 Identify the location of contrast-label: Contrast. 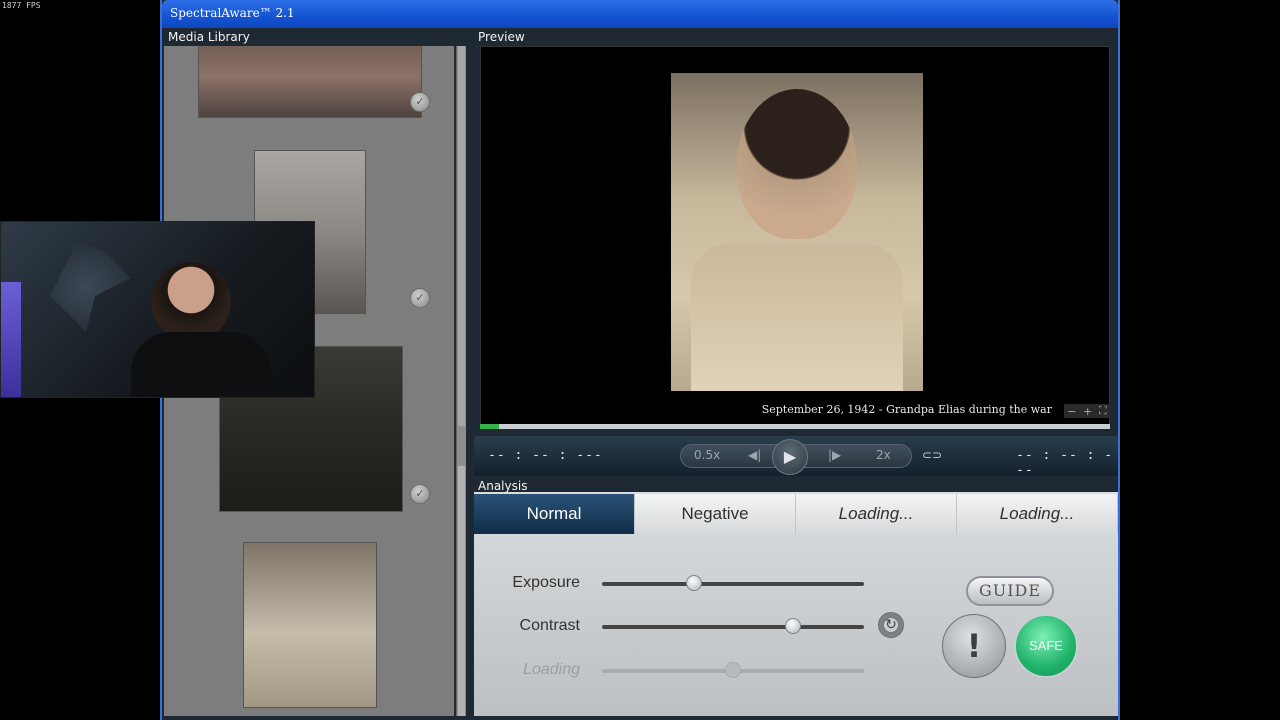
(549, 625).